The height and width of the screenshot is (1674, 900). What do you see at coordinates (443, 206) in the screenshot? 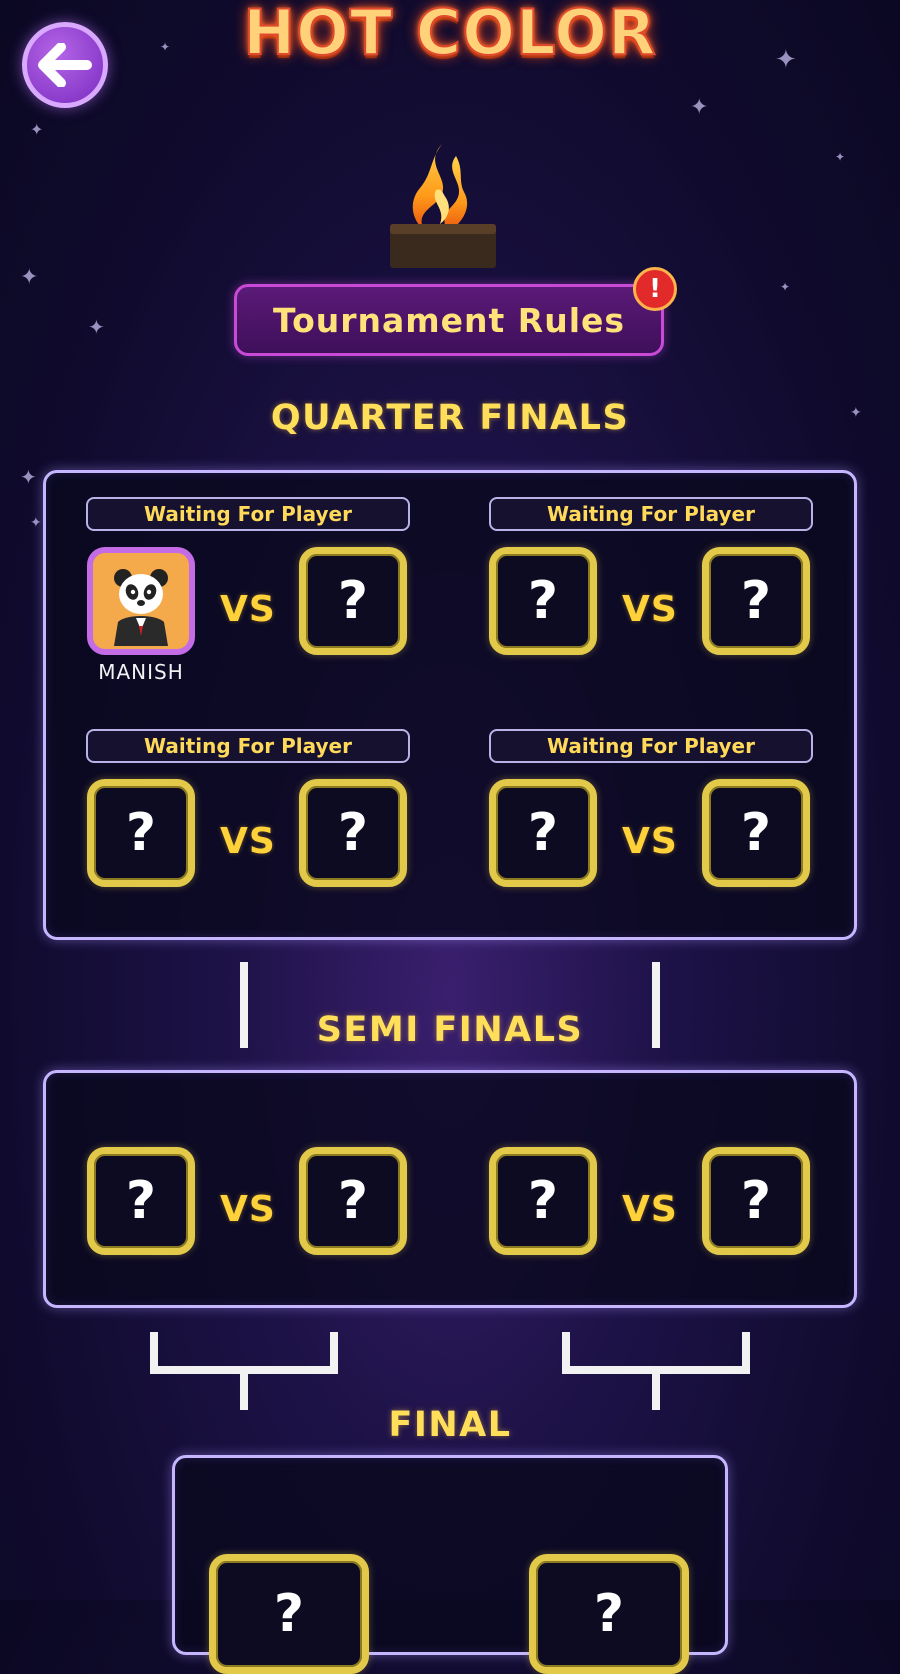
I see `flame-icon` at bounding box center [443, 206].